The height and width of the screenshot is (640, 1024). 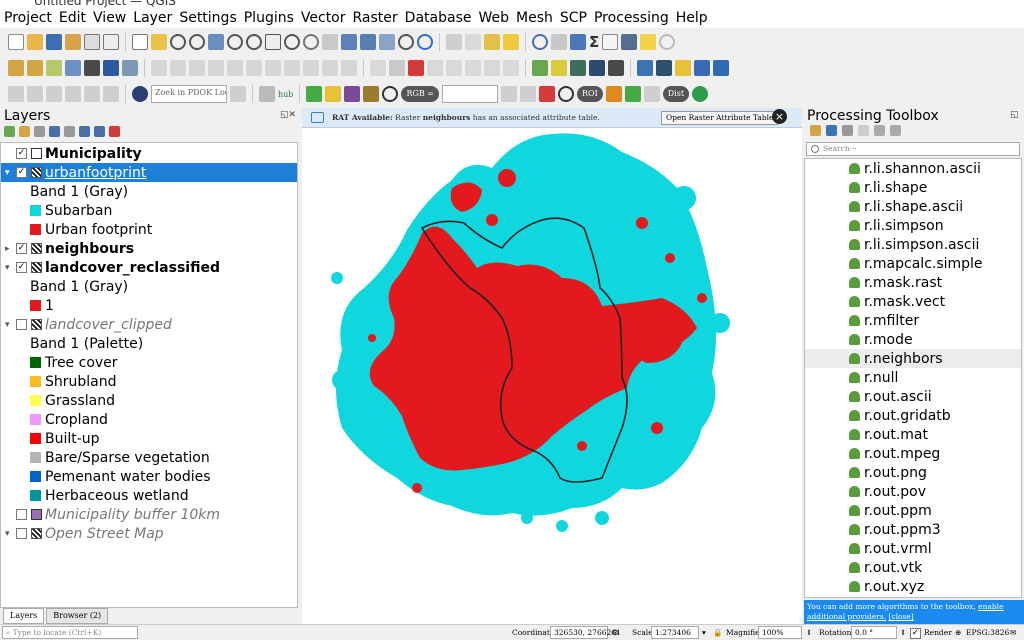 What do you see at coordinates (54, 94) in the screenshot?
I see `merge-icon` at bounding box center [54, 94].